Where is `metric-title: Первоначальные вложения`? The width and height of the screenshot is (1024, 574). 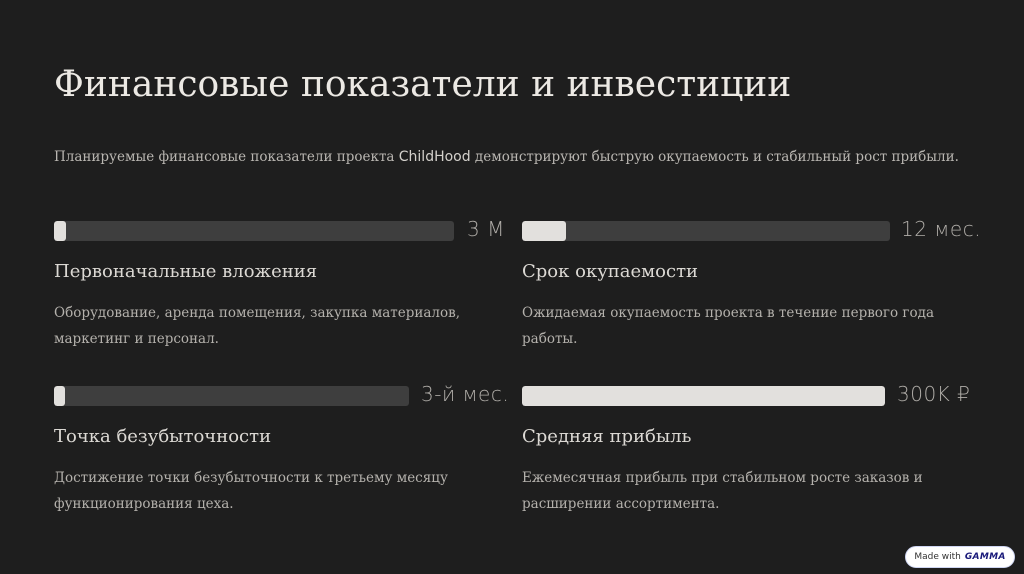
metric-title: Первоначальные вложения is located at coordinates (186, 271).